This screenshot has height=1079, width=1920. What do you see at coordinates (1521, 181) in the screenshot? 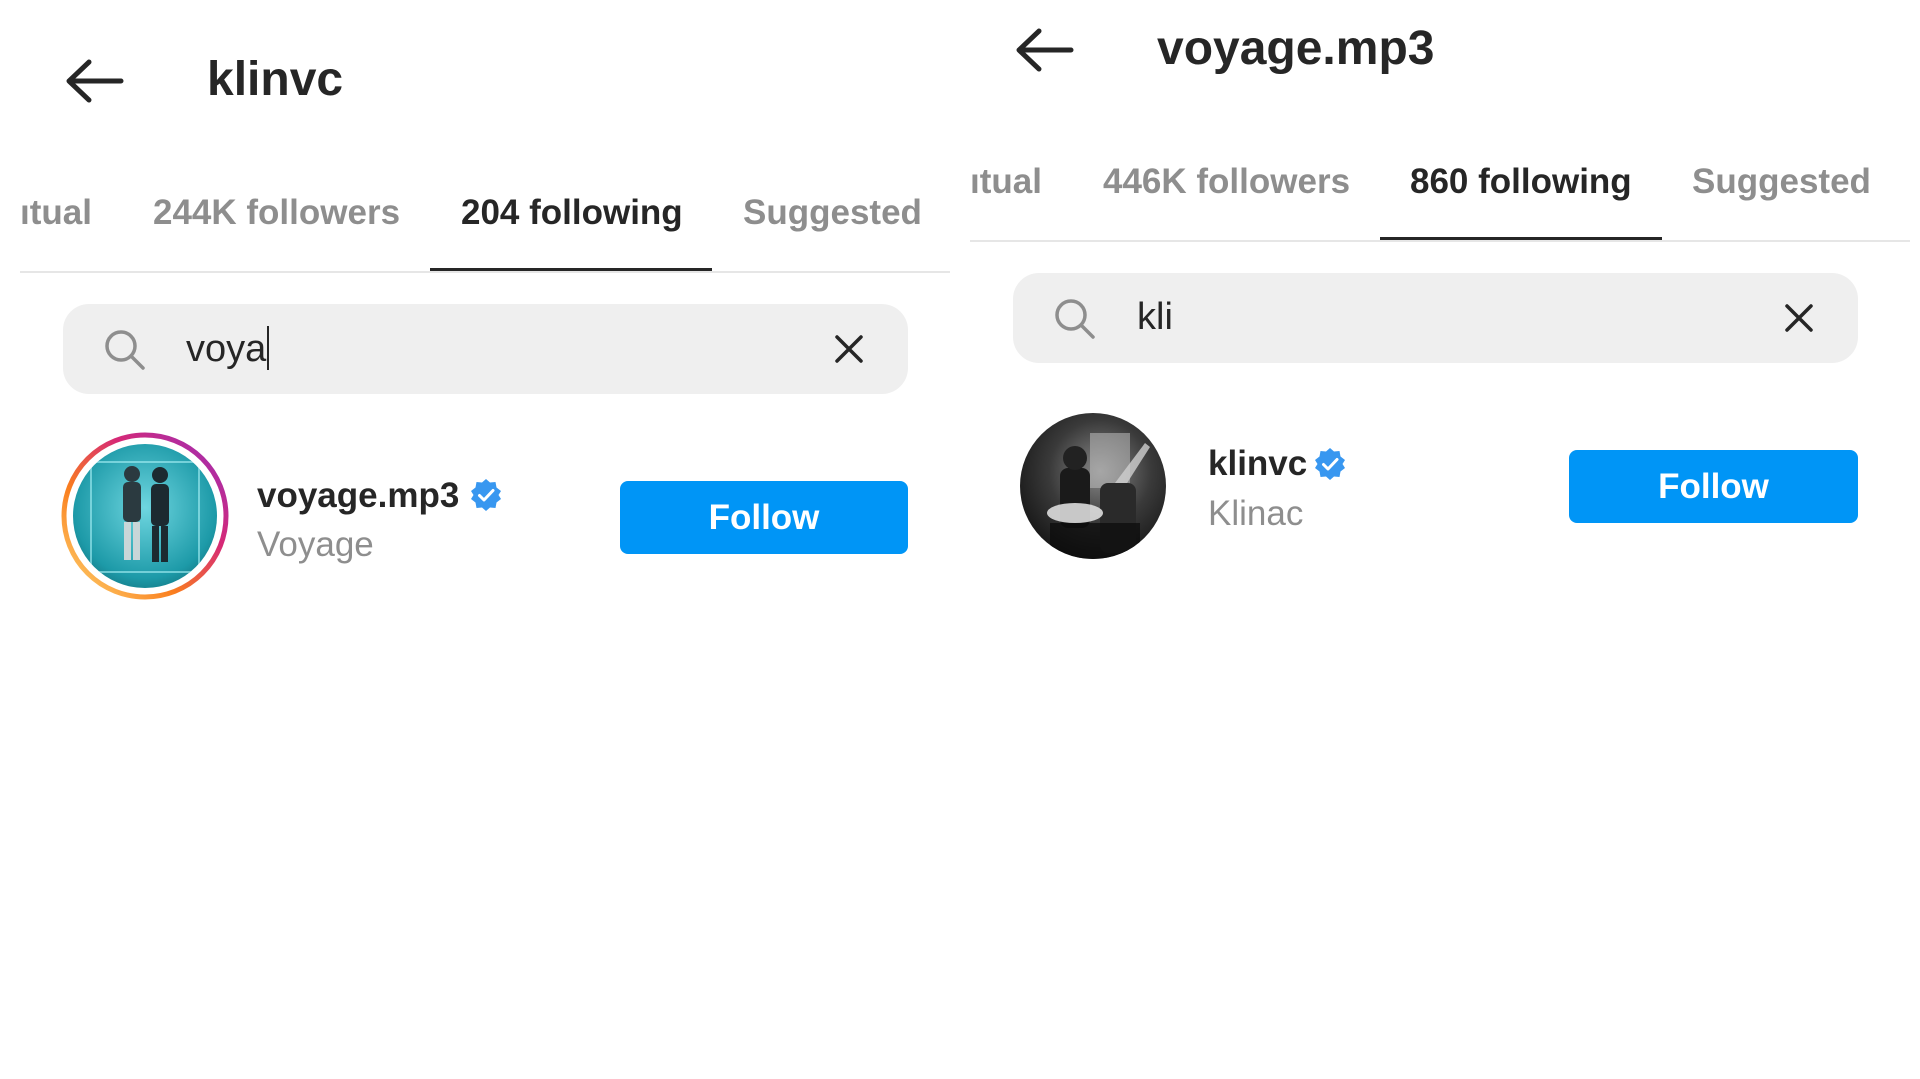
I see `tab-following: 860 following` at bounding box center [1521, 181].